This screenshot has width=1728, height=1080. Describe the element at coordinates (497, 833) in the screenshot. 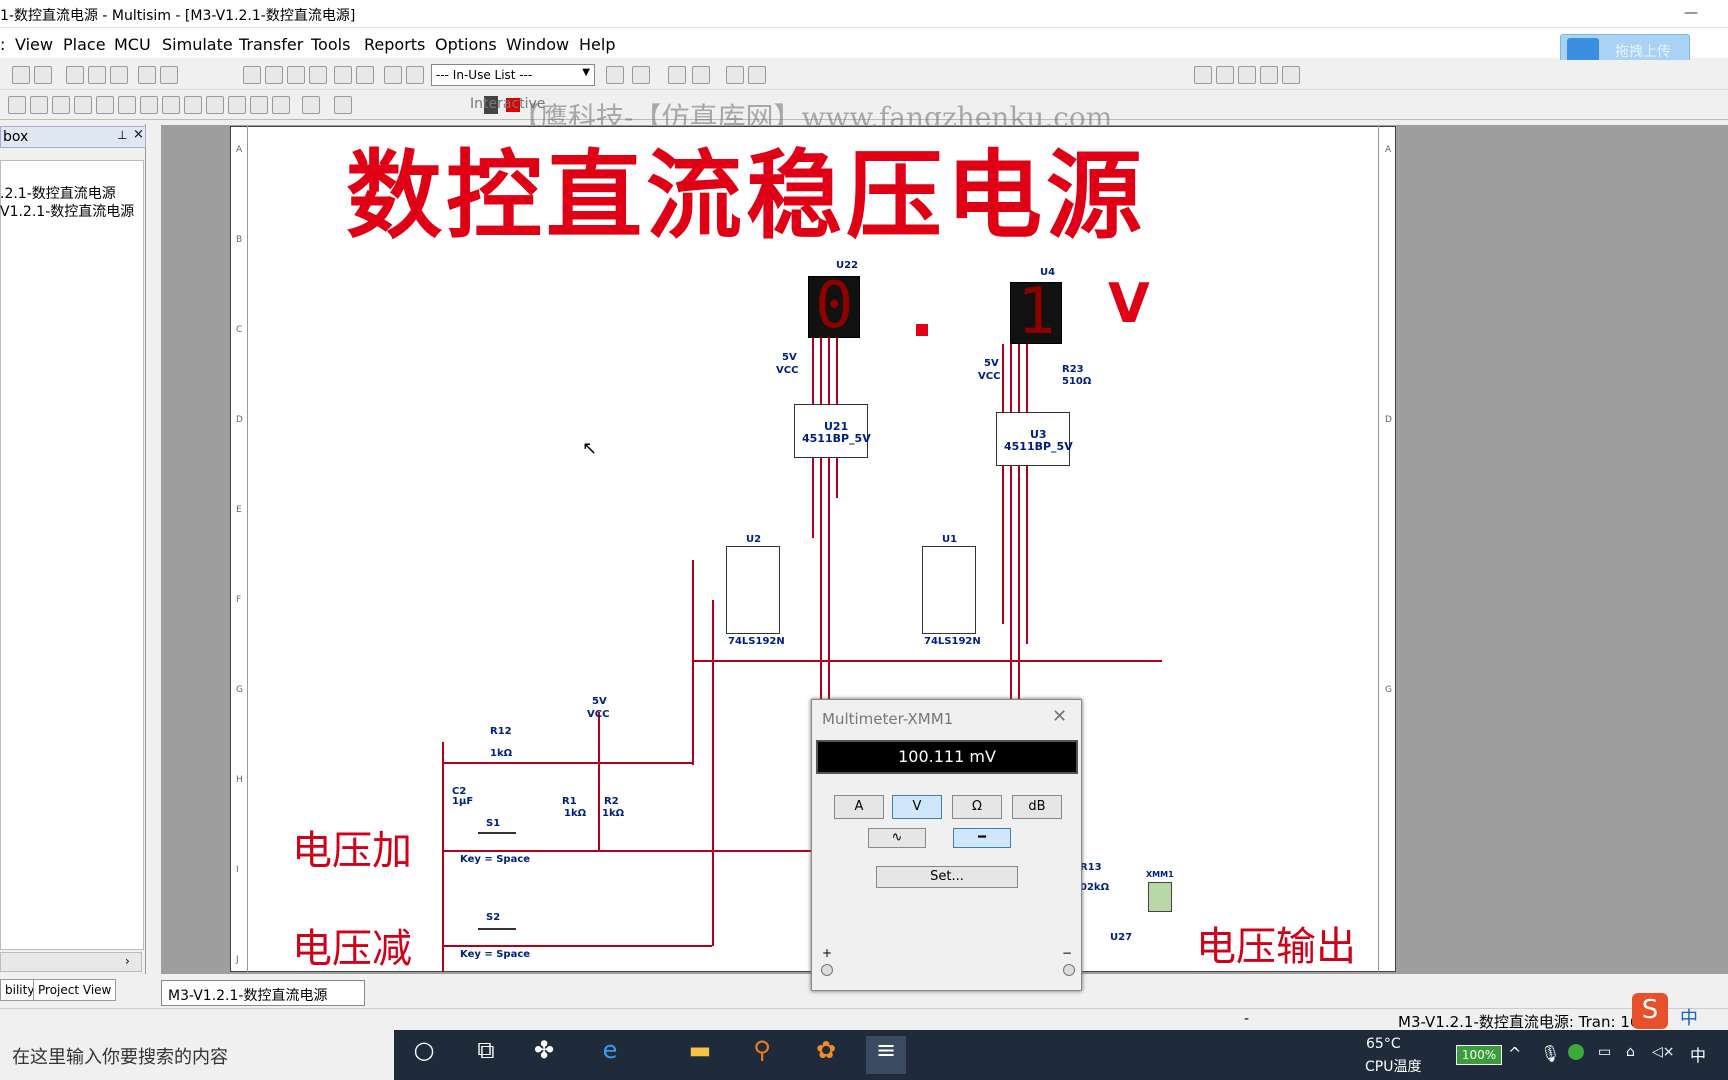

I see `switch-s1` at that location.